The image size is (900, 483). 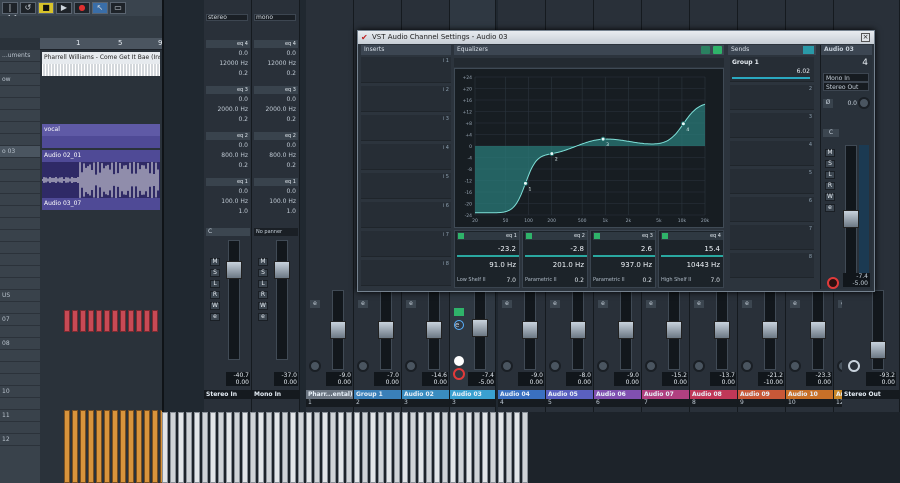 I want to click on eq-band-gain: 15.4, so click(x=712, y=249).